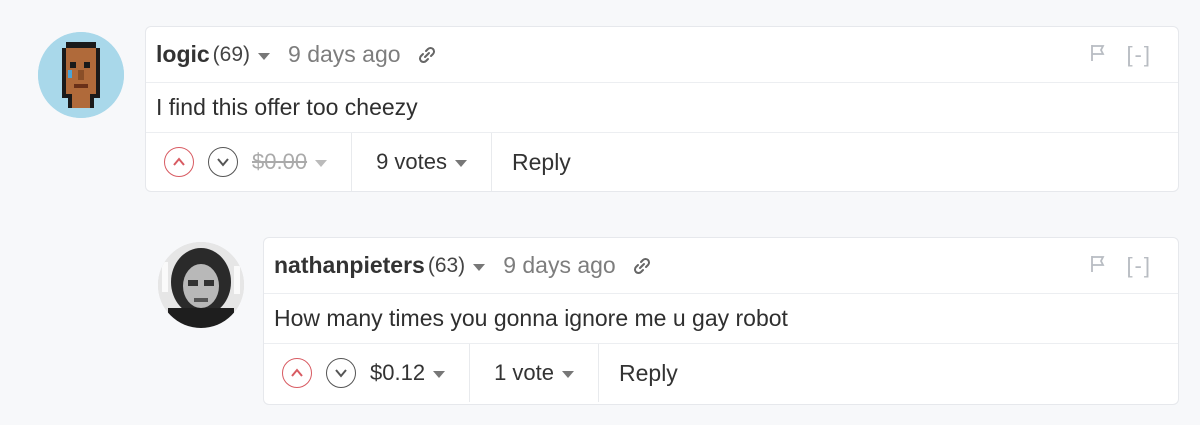 This screenshot has width=1200, height=425. Describe the element at coordinates (183, 54) in the screenshot. I see `username-link: logic` at that location.